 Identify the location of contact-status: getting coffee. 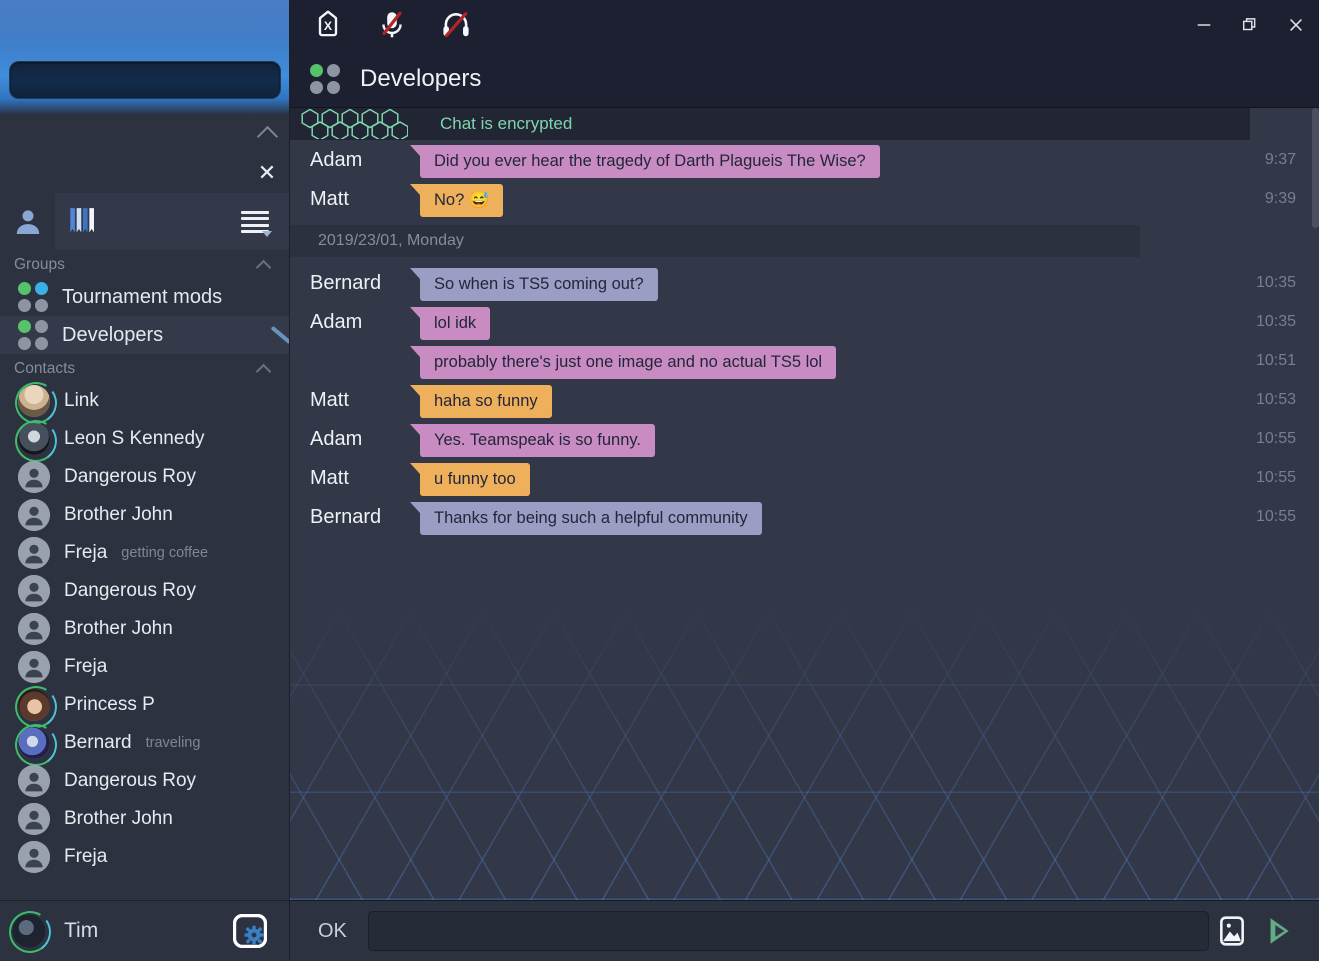
(165, 553).